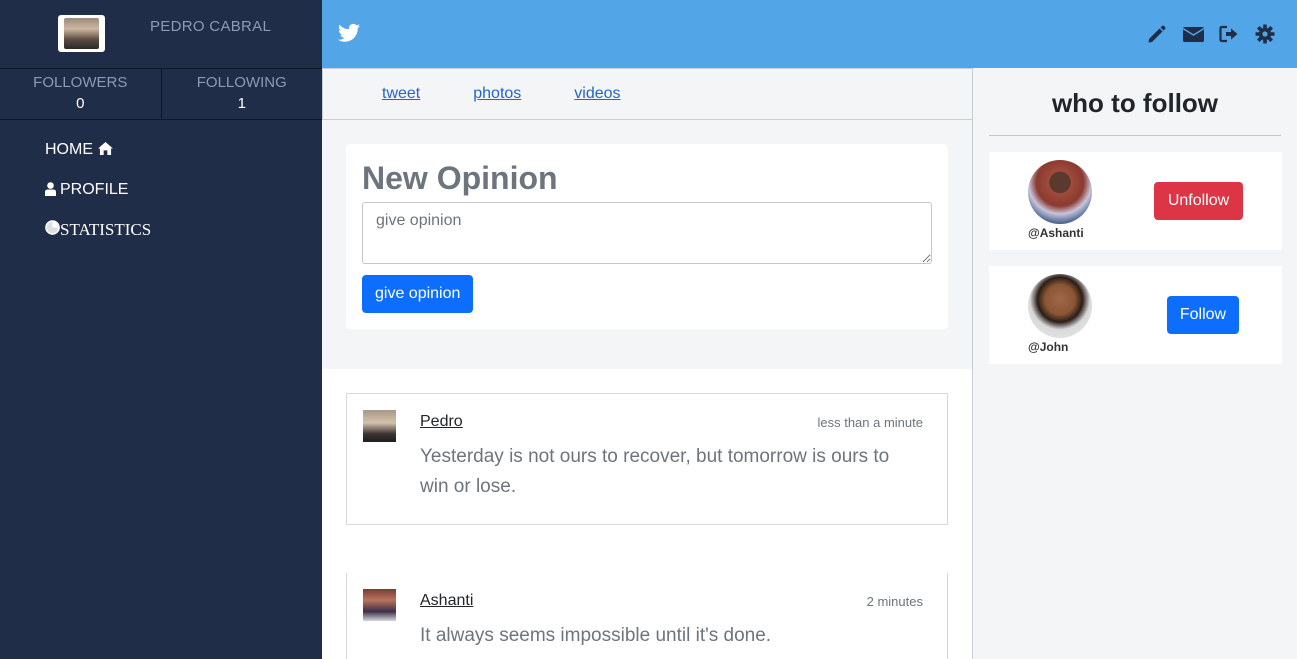 The image size is (1297, 659). What do you see at coordinates (161, 190) in the screenshot?
I see `sidebar-item-profile: PROFILE` at bounding box center [161, 190].